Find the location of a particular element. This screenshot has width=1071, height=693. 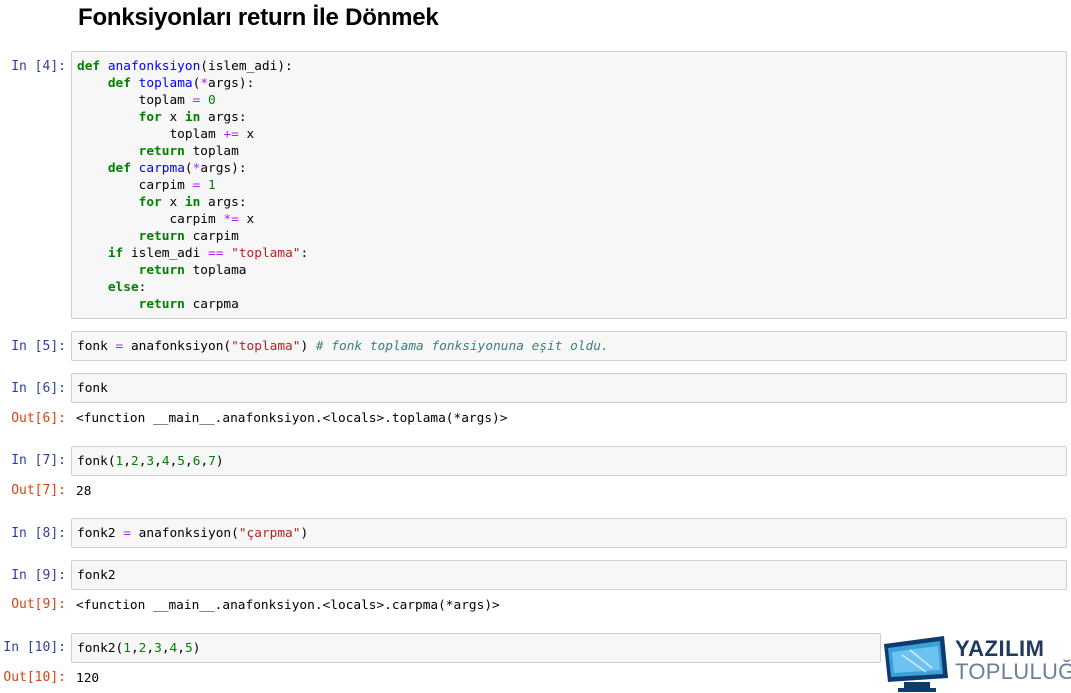

cell-4-in-prompt: In [4]: is located at coordinates (38, 66).